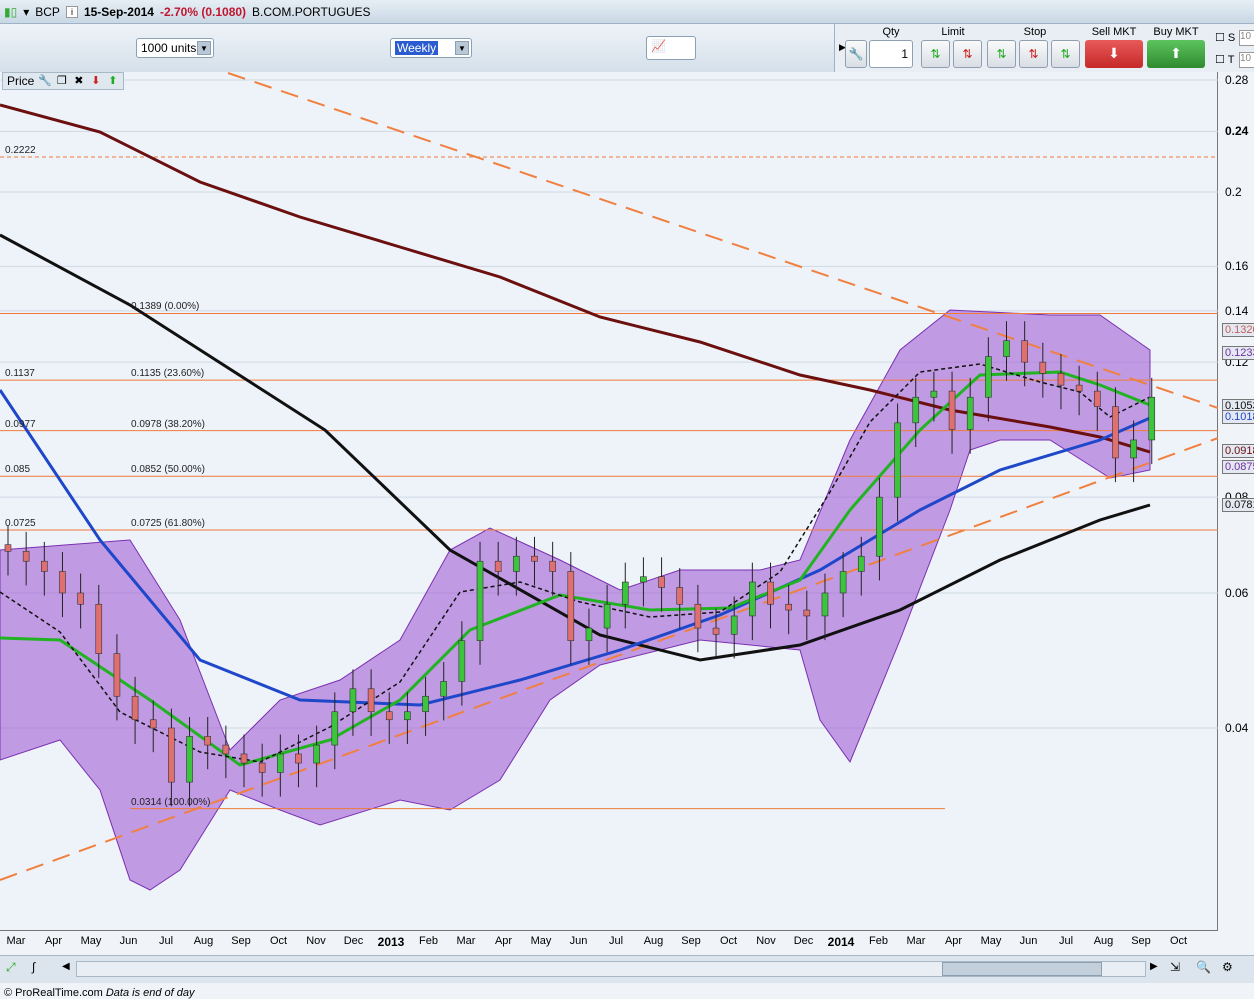  I want to click on scroll-right-button: ▶, so click(1154, 966).